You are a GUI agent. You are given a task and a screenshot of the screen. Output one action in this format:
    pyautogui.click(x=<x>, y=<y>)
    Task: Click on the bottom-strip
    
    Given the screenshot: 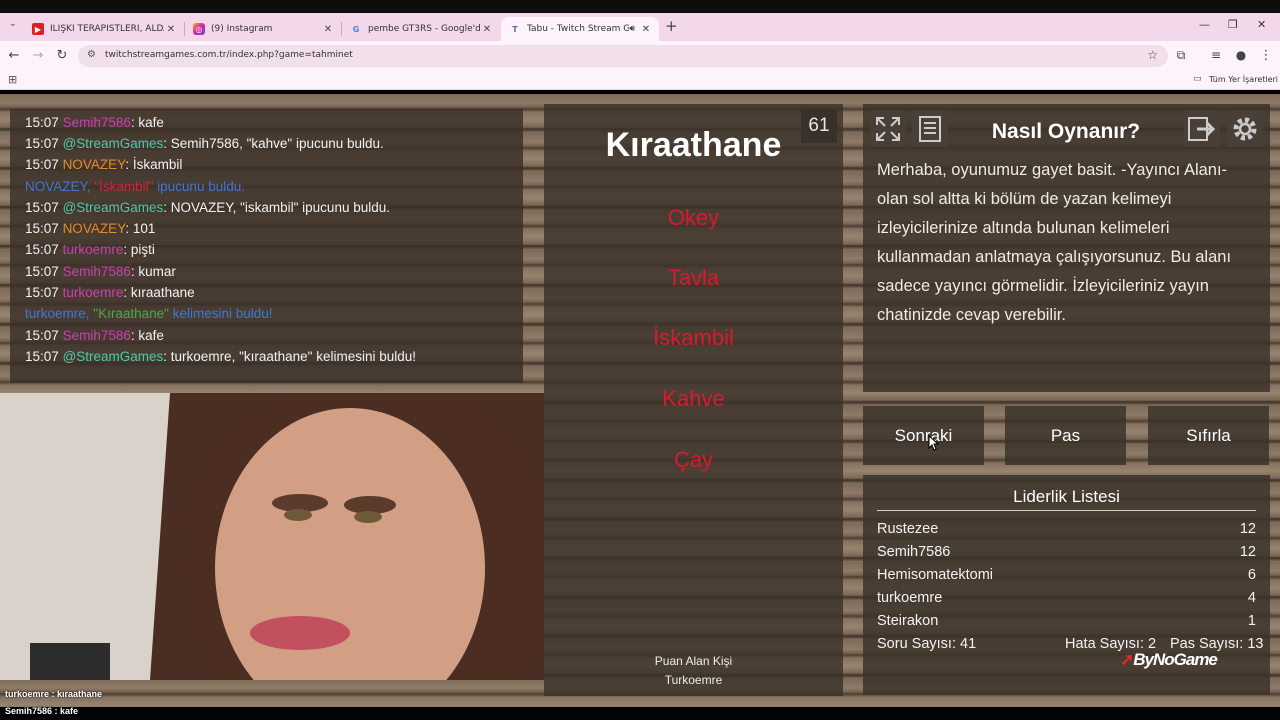 What is the action you would take?
    pyautogui.click(x=640, y=713)
    